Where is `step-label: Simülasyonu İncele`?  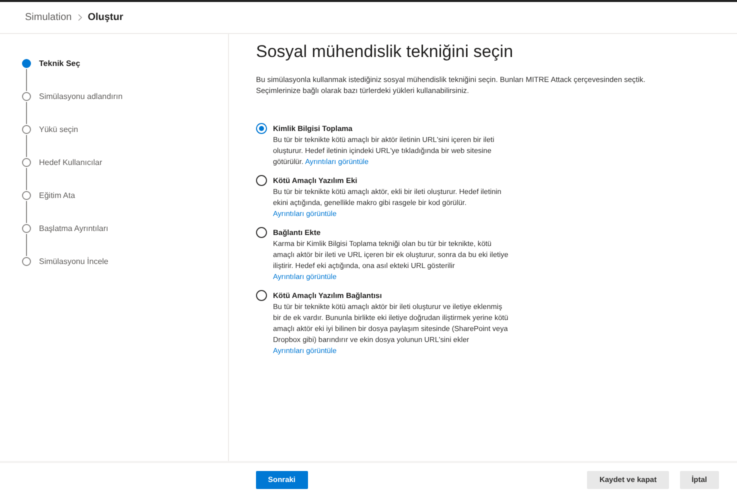
step-label: Simülasyonu İncele is located at coordinates (73, 261).